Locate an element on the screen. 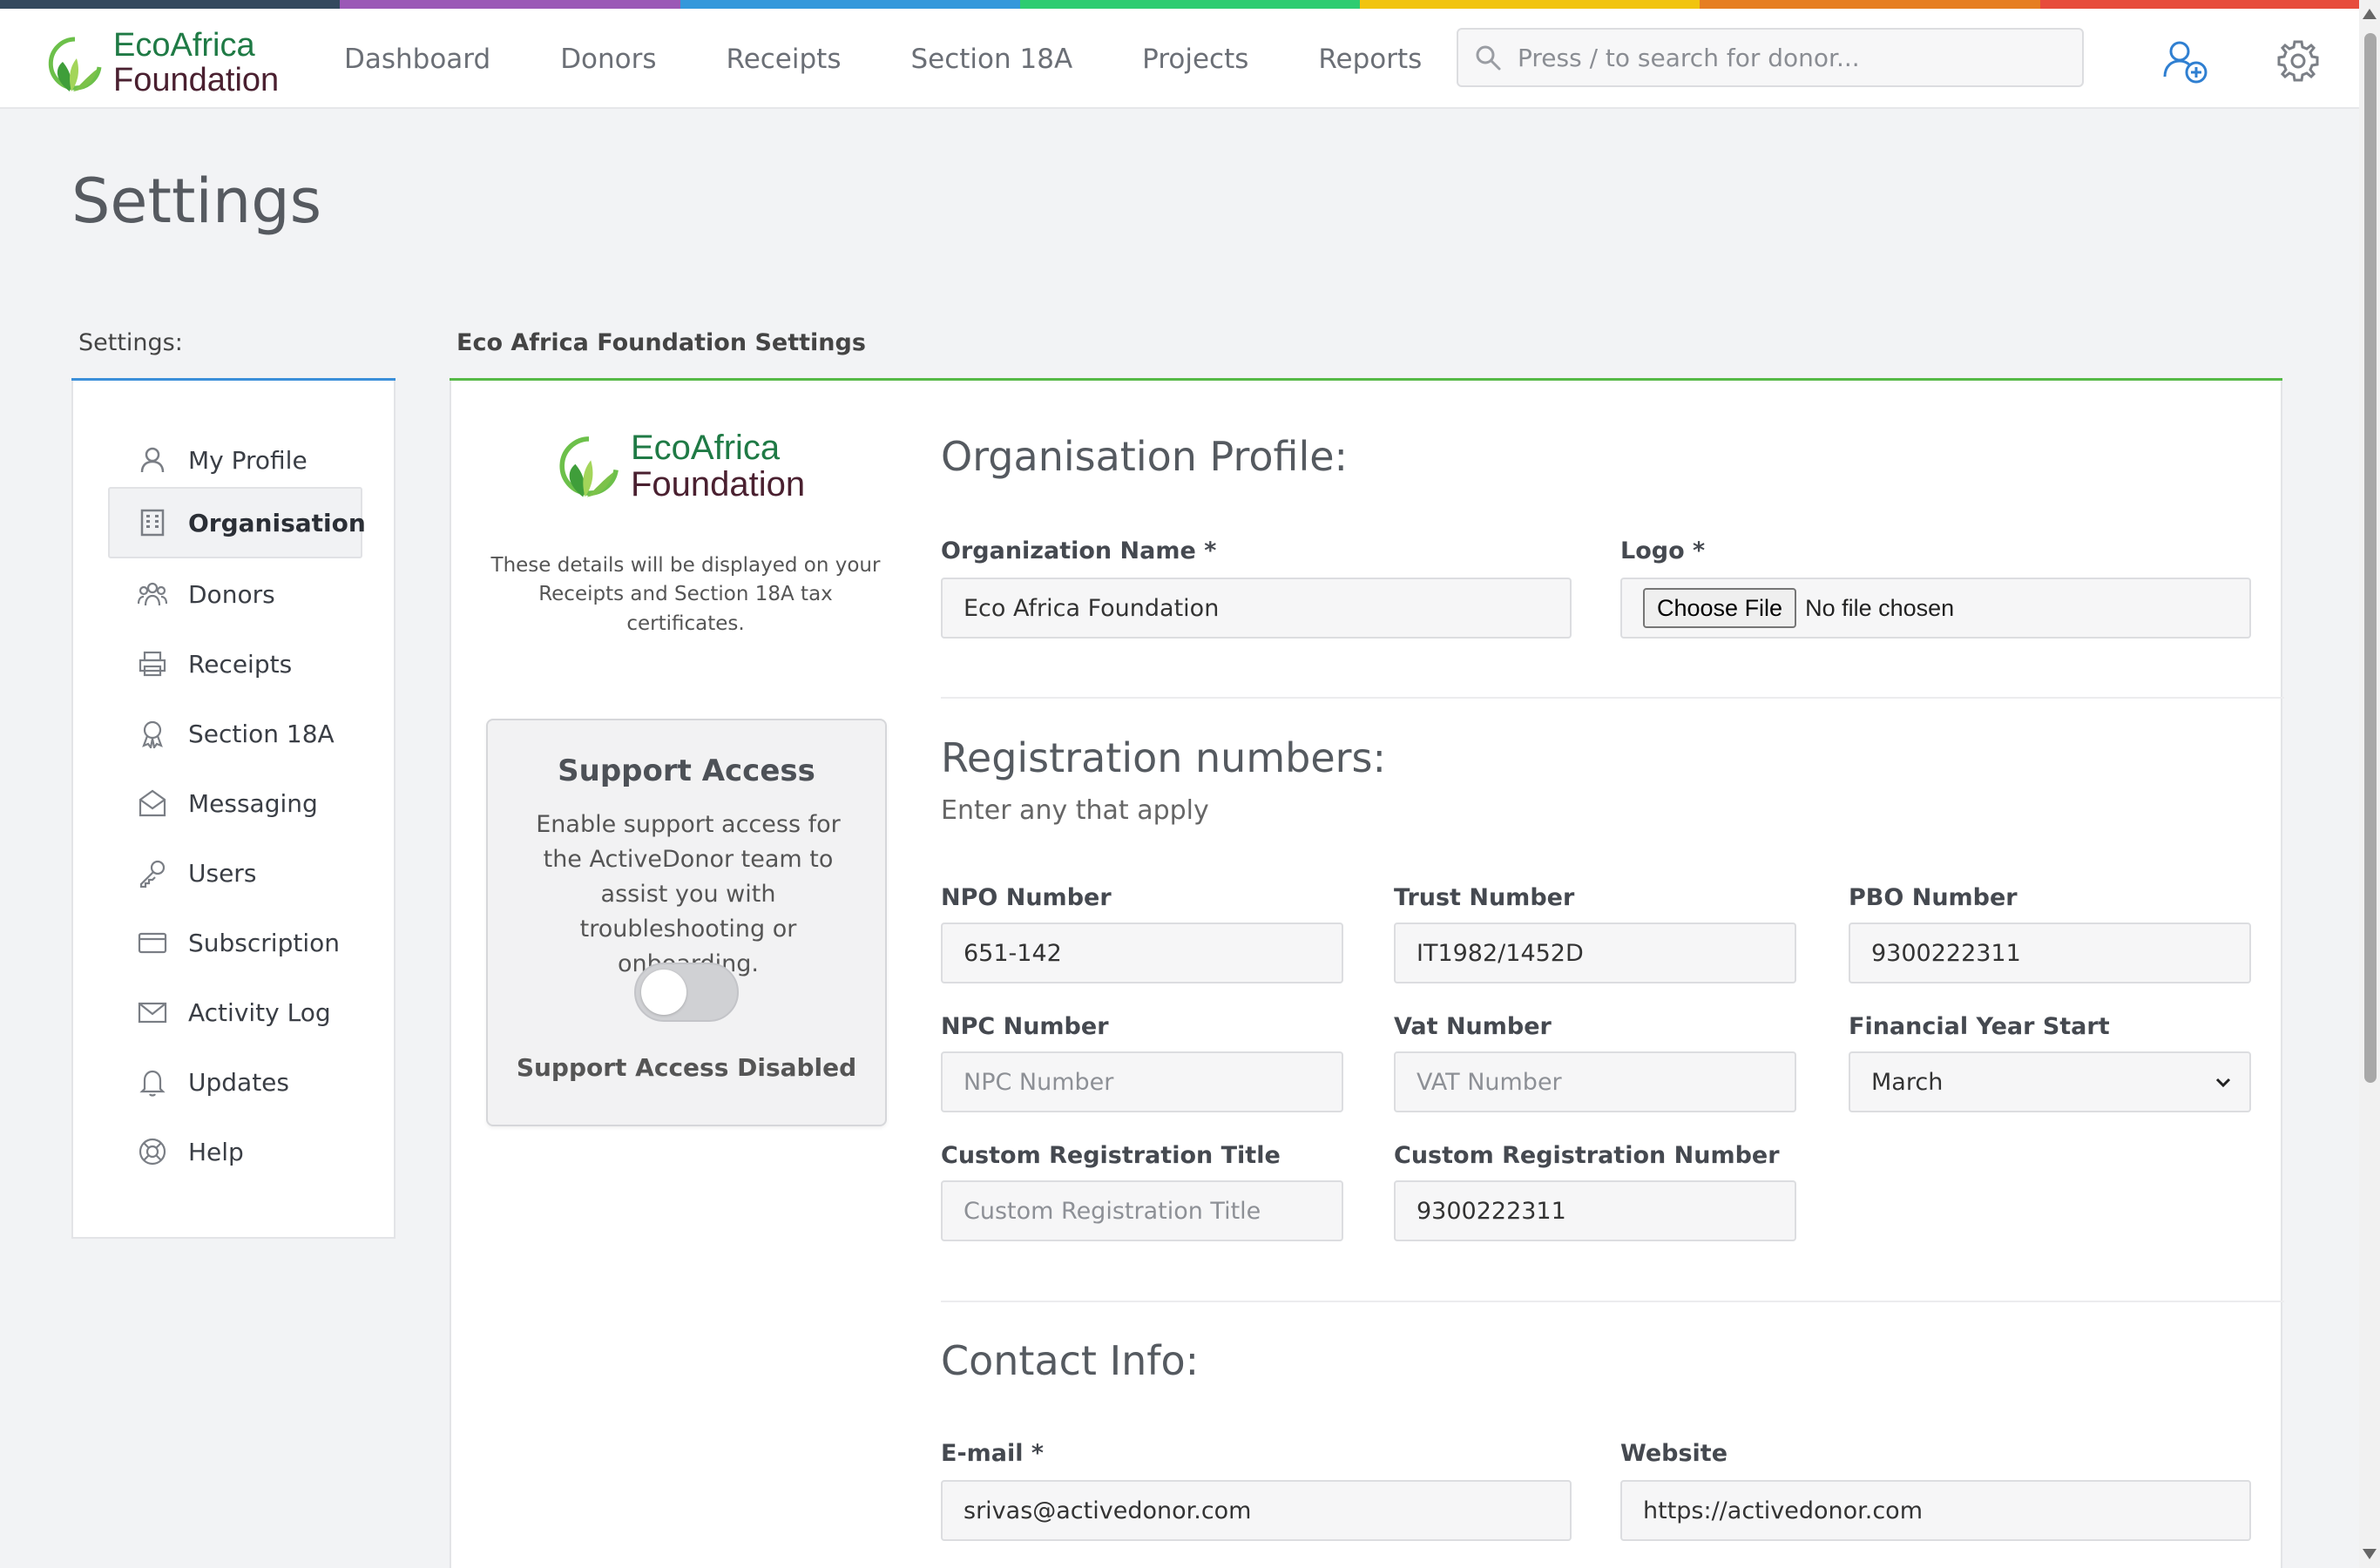  page-scrollbar is located at coordinates (2369, 784).